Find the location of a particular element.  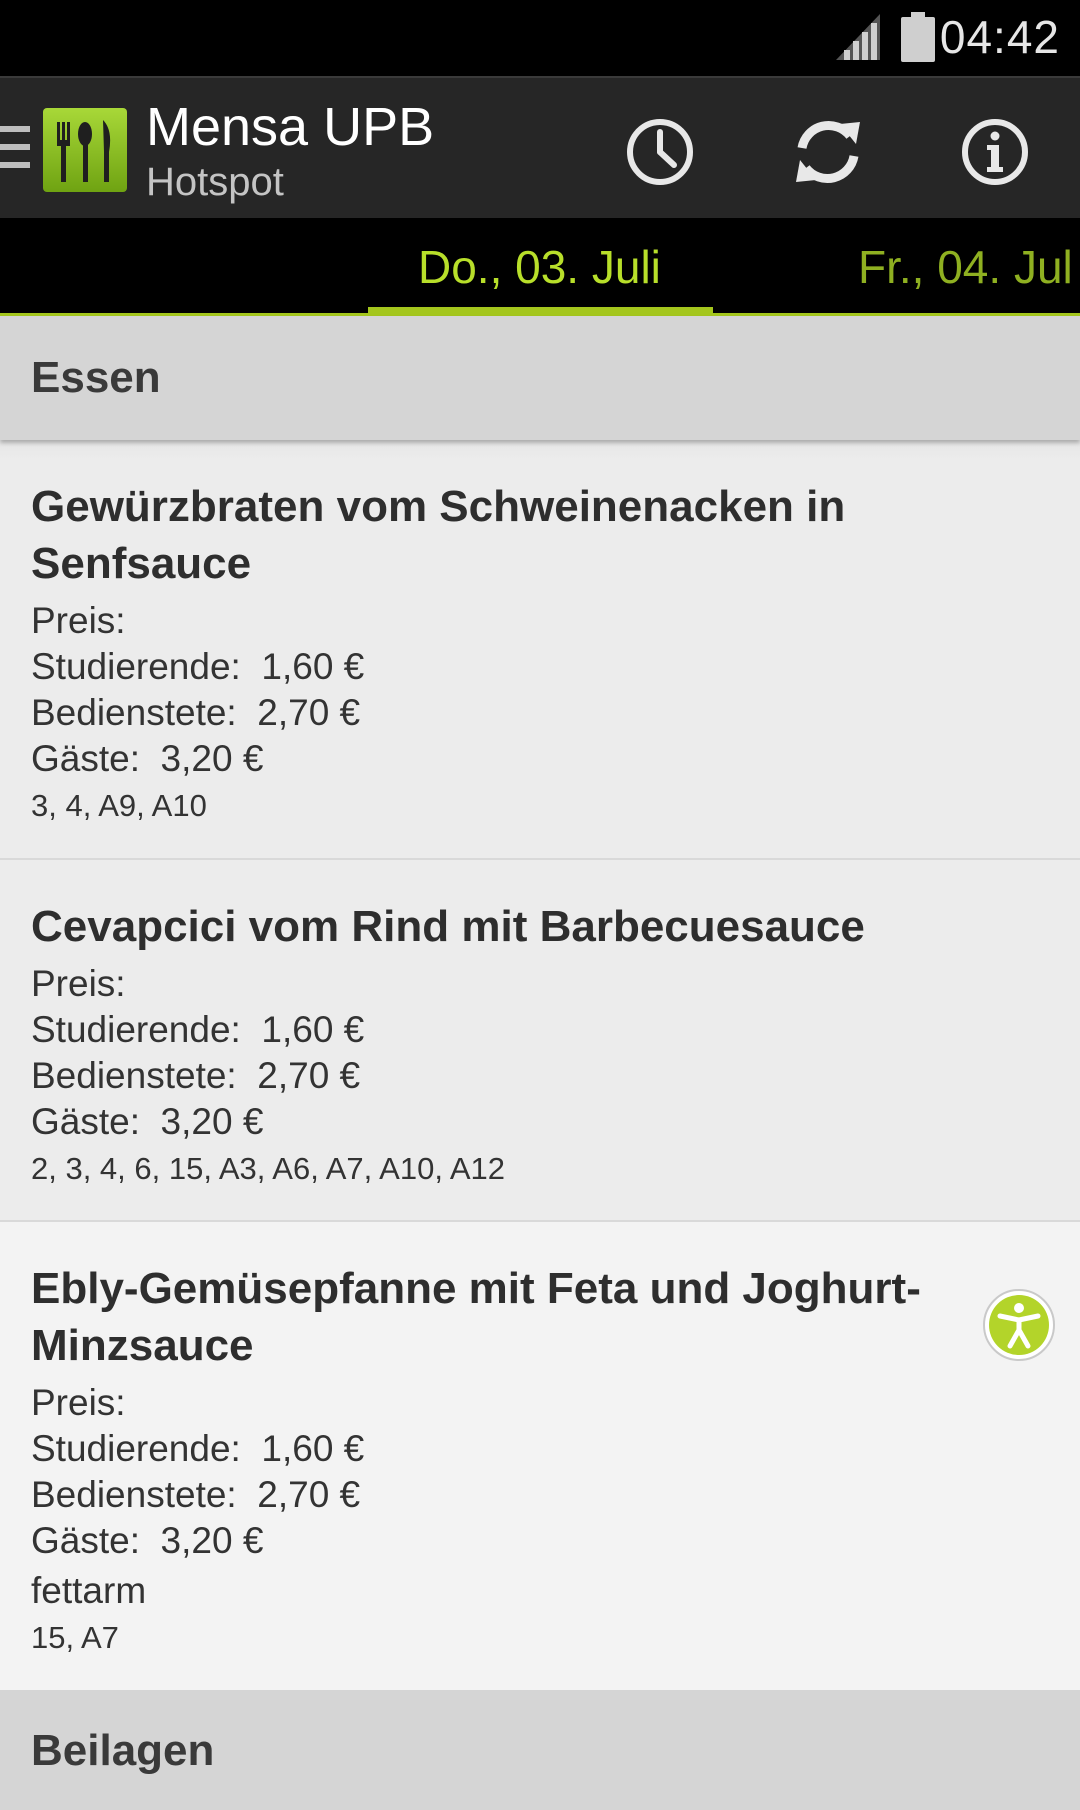

tab-current-day: Do., 03. Juli is located at coordinates (539, 267).